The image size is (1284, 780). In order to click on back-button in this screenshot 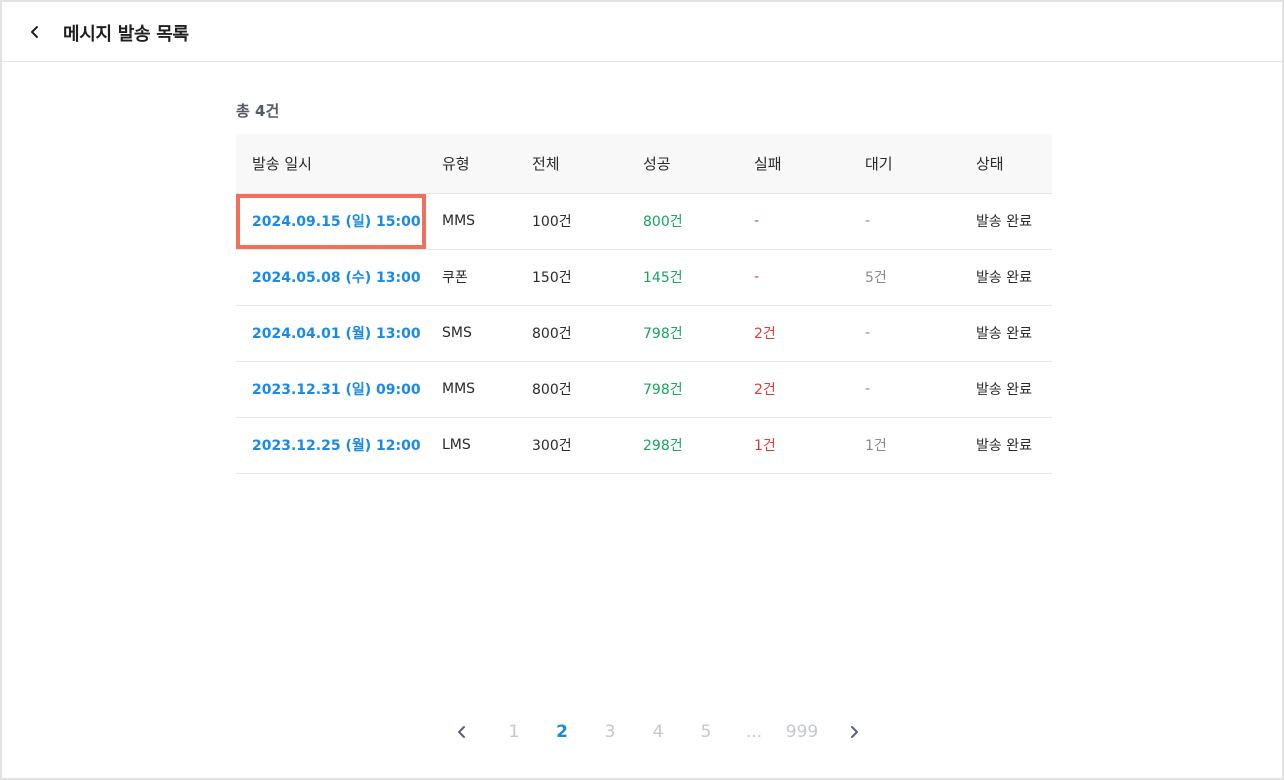, I will do `click(35, 32)`.